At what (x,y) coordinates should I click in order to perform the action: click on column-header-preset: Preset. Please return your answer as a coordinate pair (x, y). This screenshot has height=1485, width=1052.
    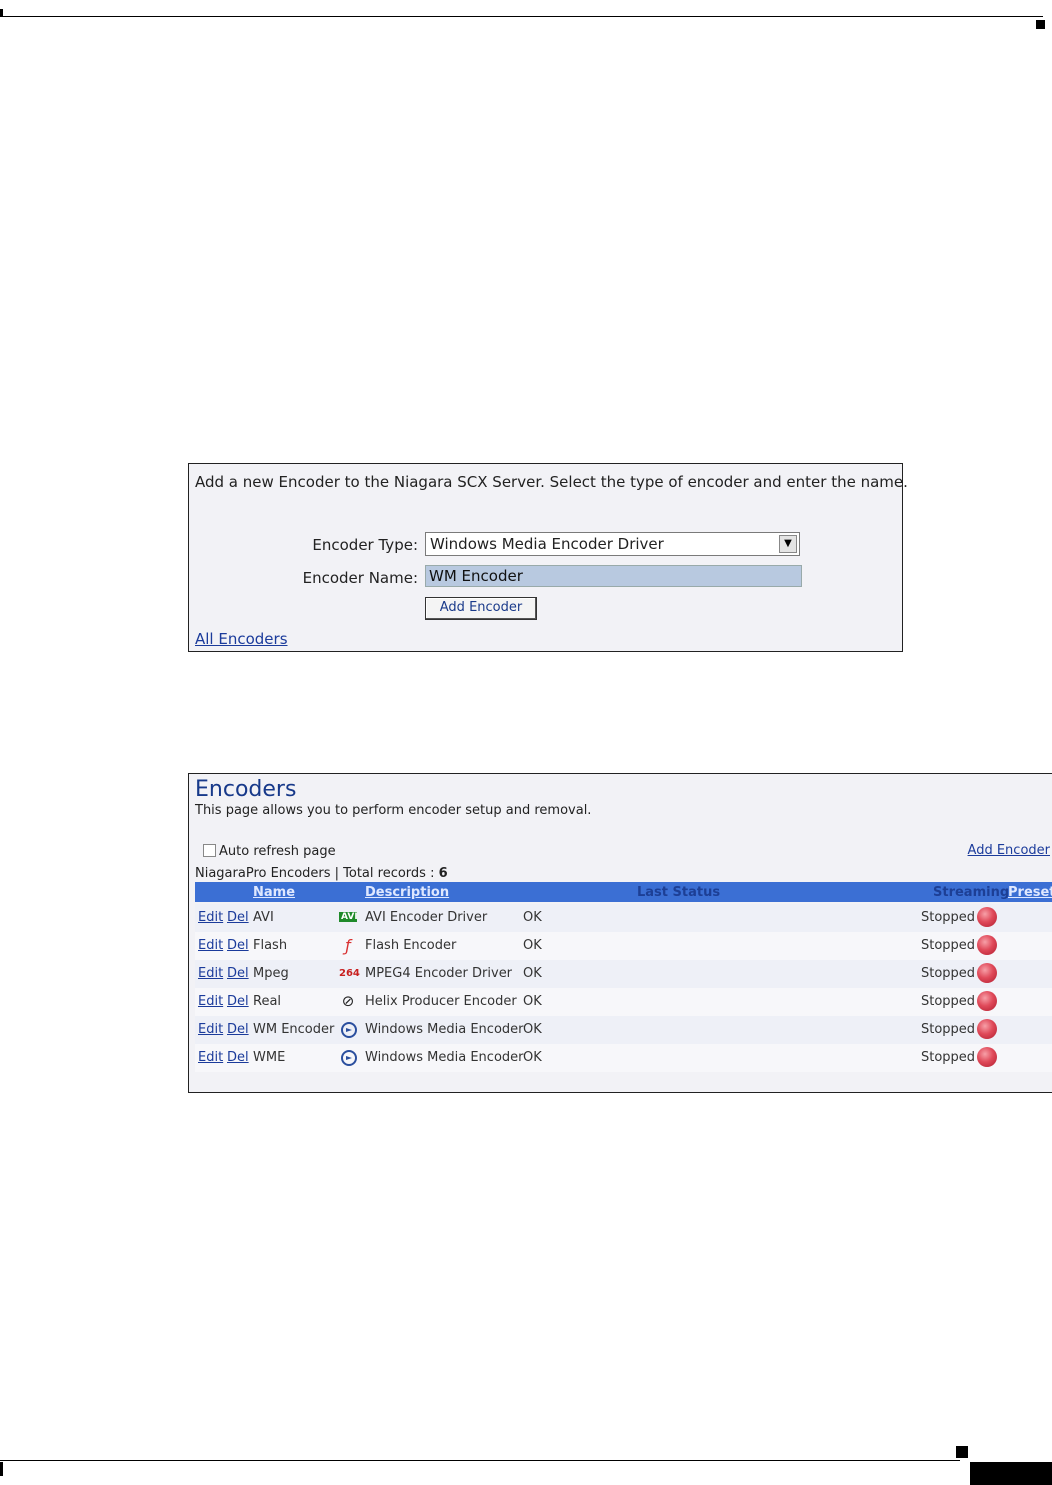
    Looking at the image, I should click on (1030, 892).